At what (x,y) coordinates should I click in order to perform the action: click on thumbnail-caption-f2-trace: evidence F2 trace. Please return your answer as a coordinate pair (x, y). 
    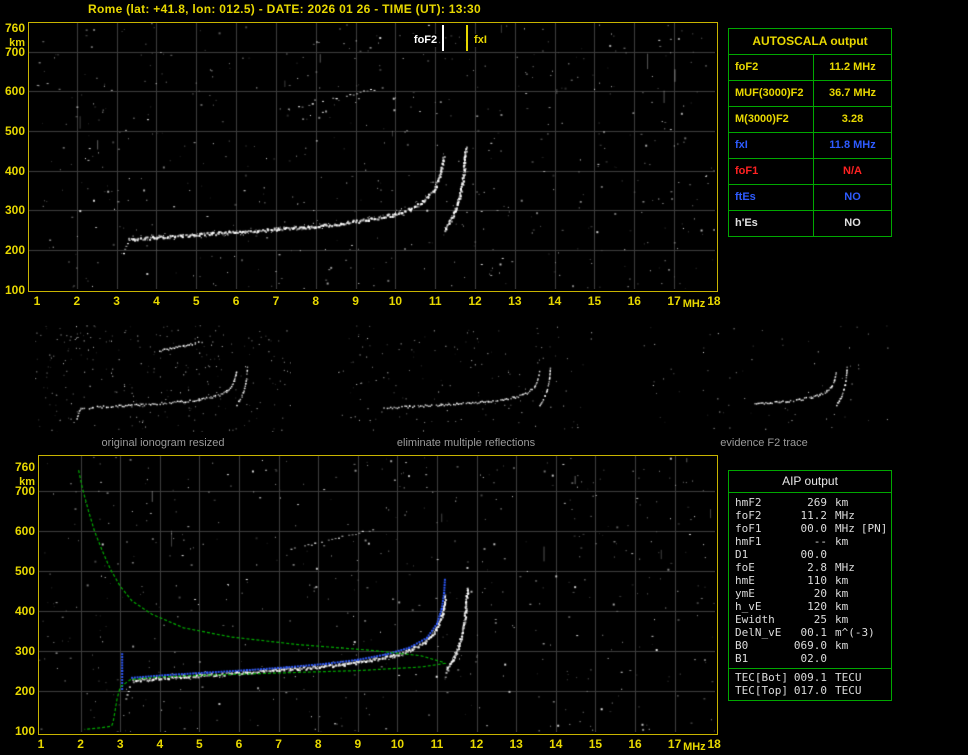
    Looking at the image, I should click on (764, 443).